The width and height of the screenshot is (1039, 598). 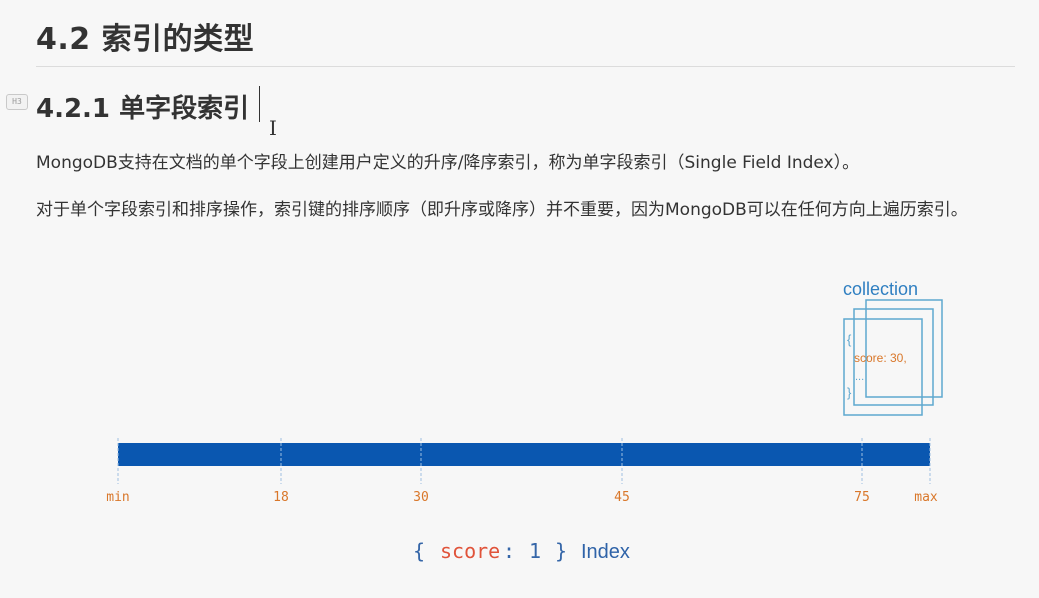 I want to click on caption-close-brace: }, so click(x=561, y=551).